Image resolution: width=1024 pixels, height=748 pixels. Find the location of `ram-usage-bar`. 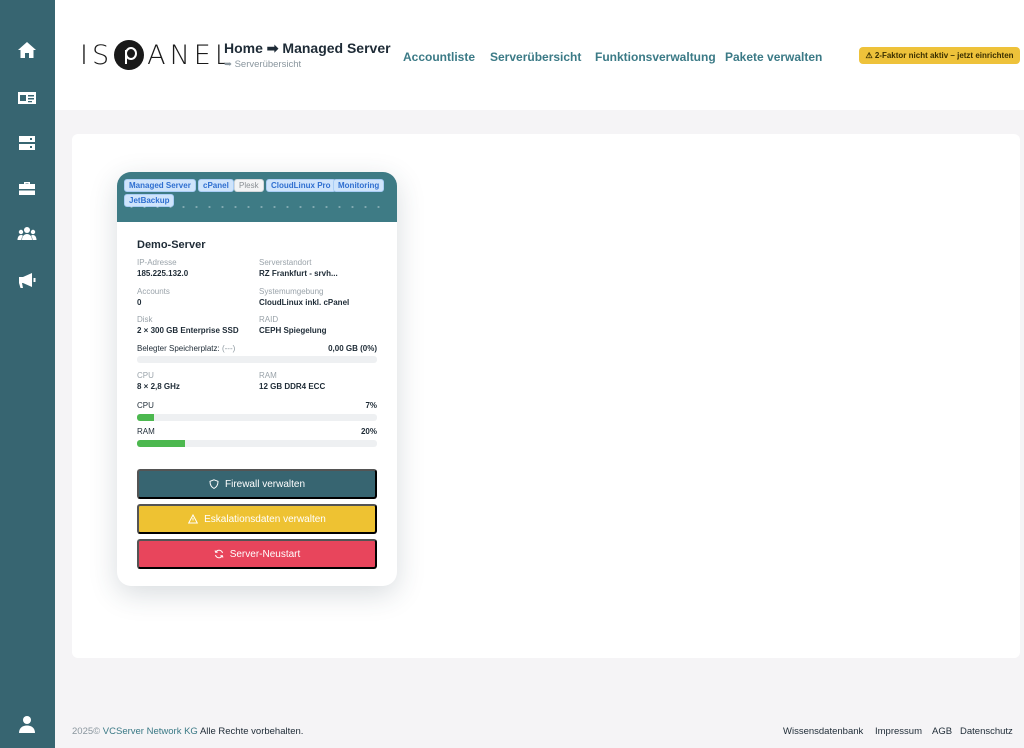

ram-usage-bar is located at coordinates (257, 443).